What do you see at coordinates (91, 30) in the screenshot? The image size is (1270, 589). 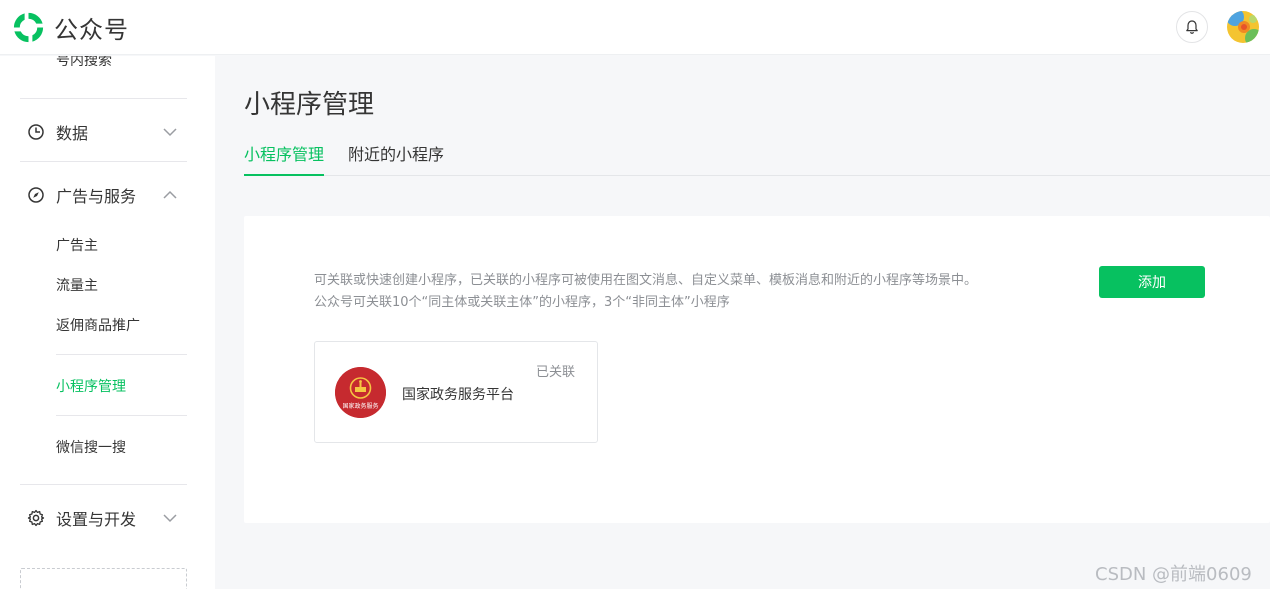 I see `brand-name: 公众号` at bounding box center [91, 30].